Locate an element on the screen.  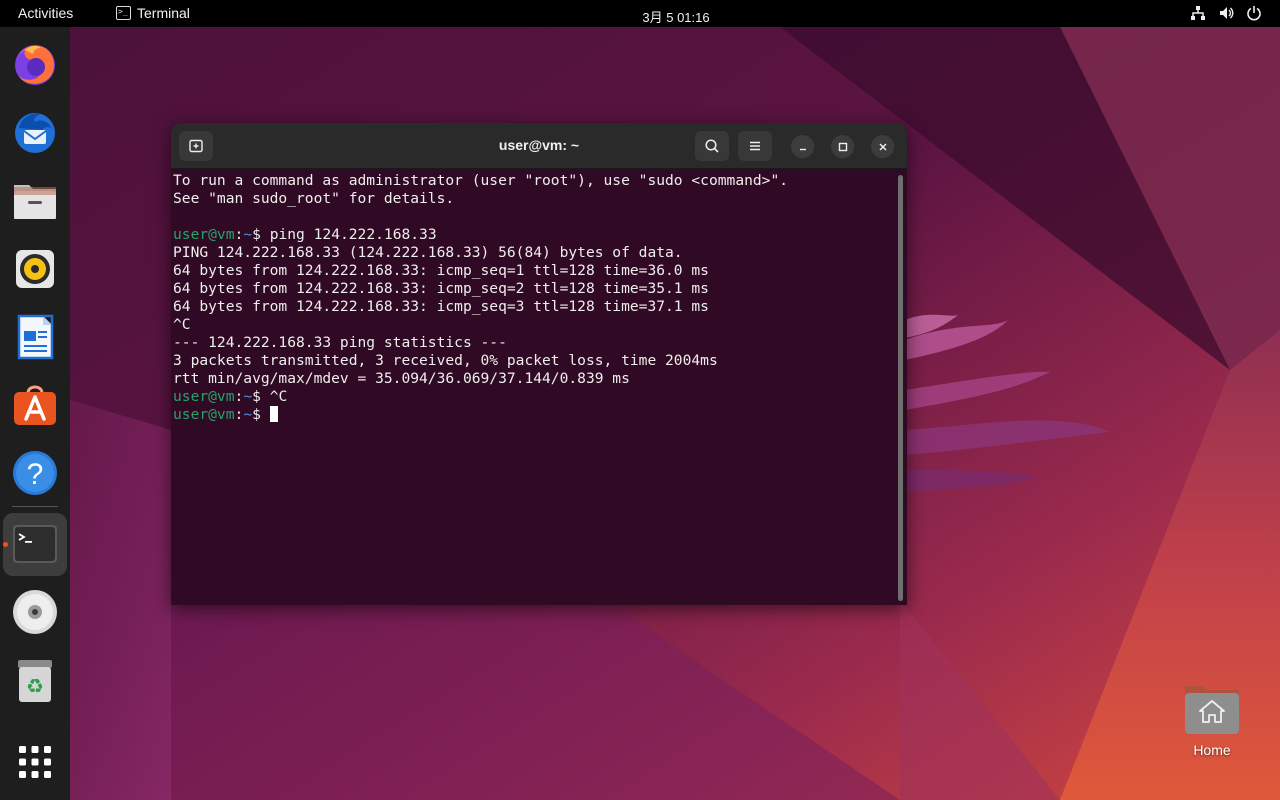
output-text: See "man sudo_root" for details. is located at coordinates (314, 198).